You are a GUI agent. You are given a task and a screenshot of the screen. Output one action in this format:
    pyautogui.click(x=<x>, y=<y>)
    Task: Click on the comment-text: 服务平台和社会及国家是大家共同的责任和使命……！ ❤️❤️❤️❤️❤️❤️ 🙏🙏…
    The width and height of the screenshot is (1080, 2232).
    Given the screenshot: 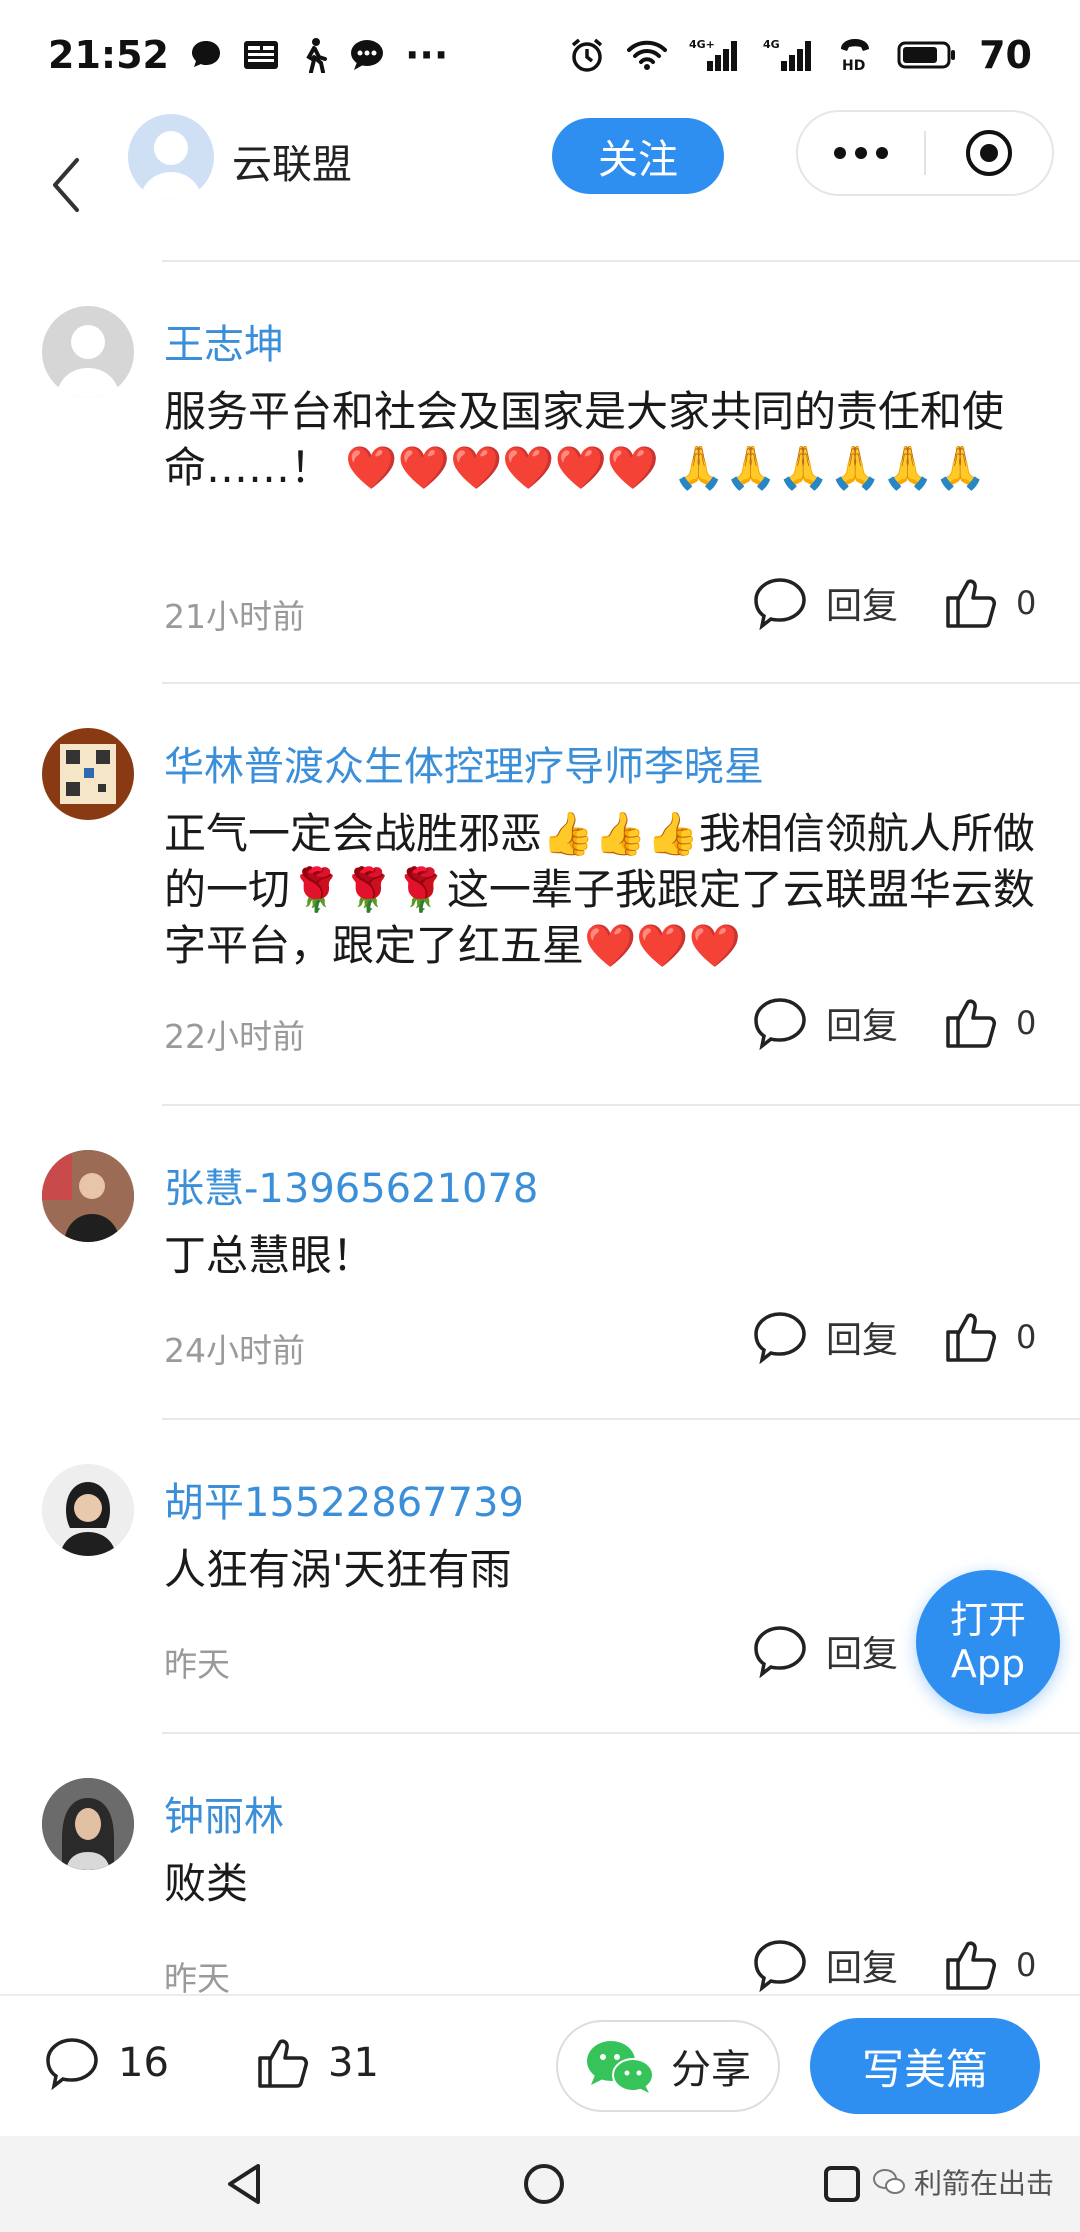 What is the action you would take?
    pyautogui.click(x=584, y=439)
    